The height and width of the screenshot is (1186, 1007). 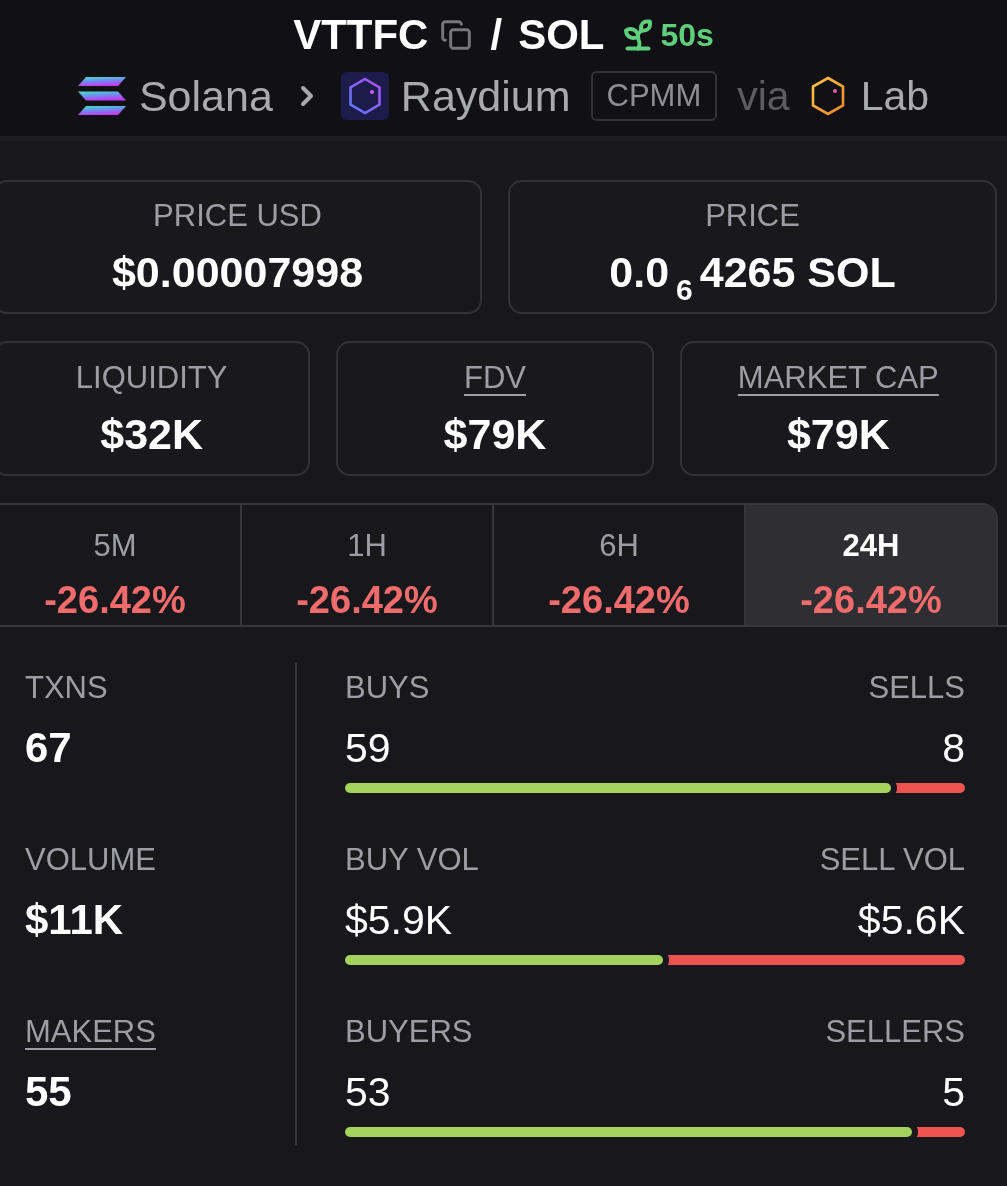 What do you see at coordinates (485, 96) in the screenshot?
I see `dex-link: Raydium` at bounding box center [485, 96].